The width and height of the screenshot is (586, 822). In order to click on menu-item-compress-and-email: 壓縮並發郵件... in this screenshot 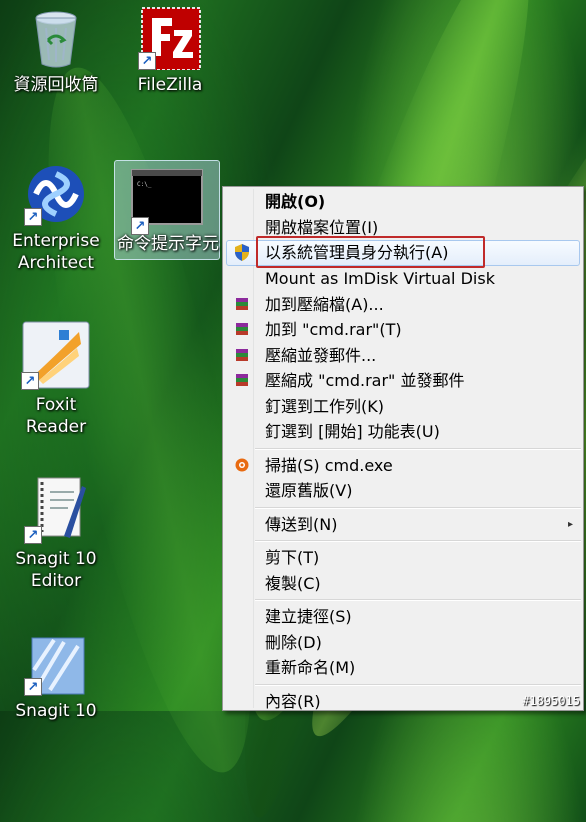, I will do `click(403, 356)`.